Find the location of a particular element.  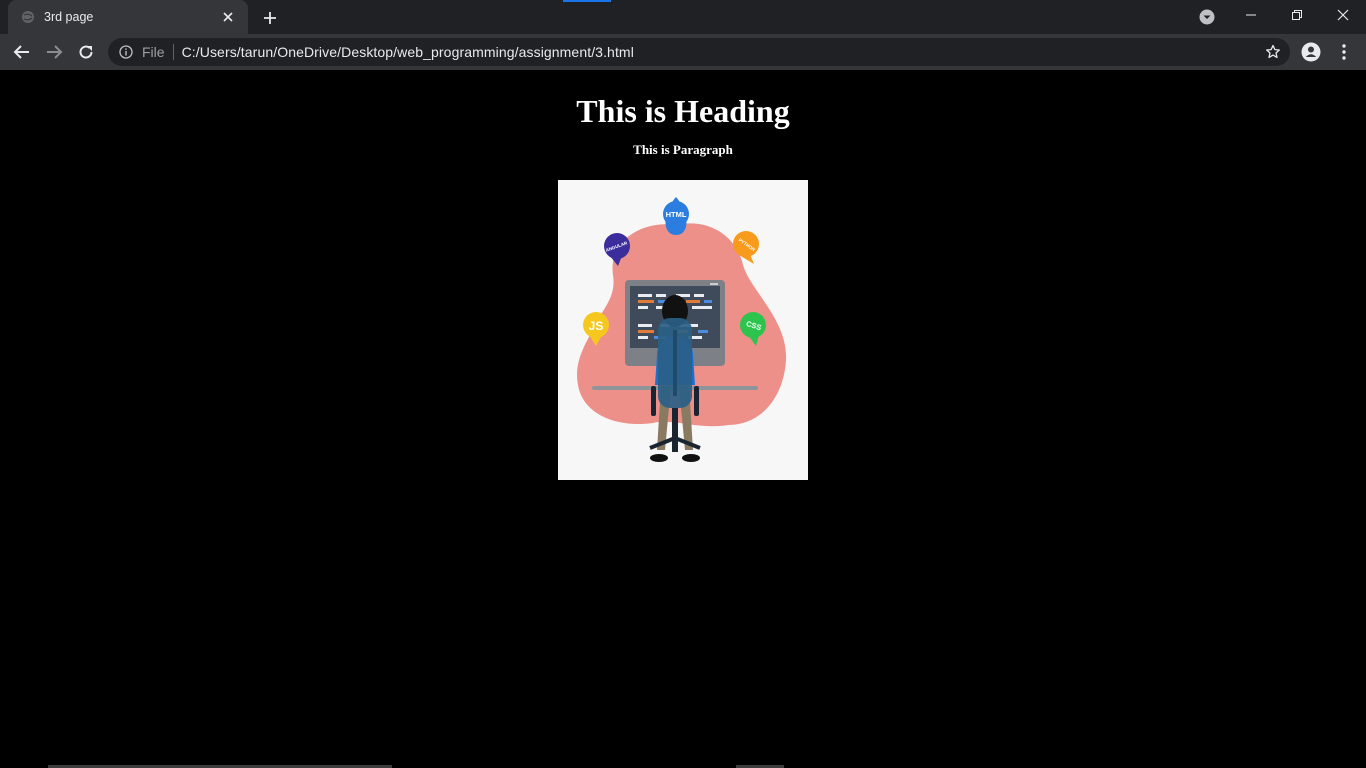

minimize-button is located at coordinates (1251, 15).